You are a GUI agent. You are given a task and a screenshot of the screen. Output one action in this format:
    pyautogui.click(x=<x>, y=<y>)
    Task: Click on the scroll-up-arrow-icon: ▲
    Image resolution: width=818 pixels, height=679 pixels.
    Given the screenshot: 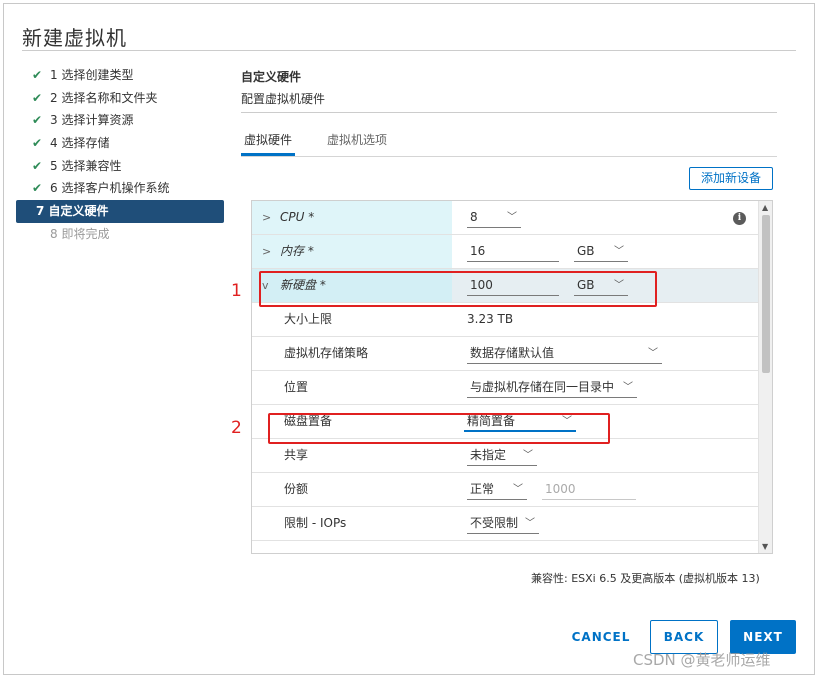 What is the action you would take?
    pyautogui.click(x=765, y=207)
    